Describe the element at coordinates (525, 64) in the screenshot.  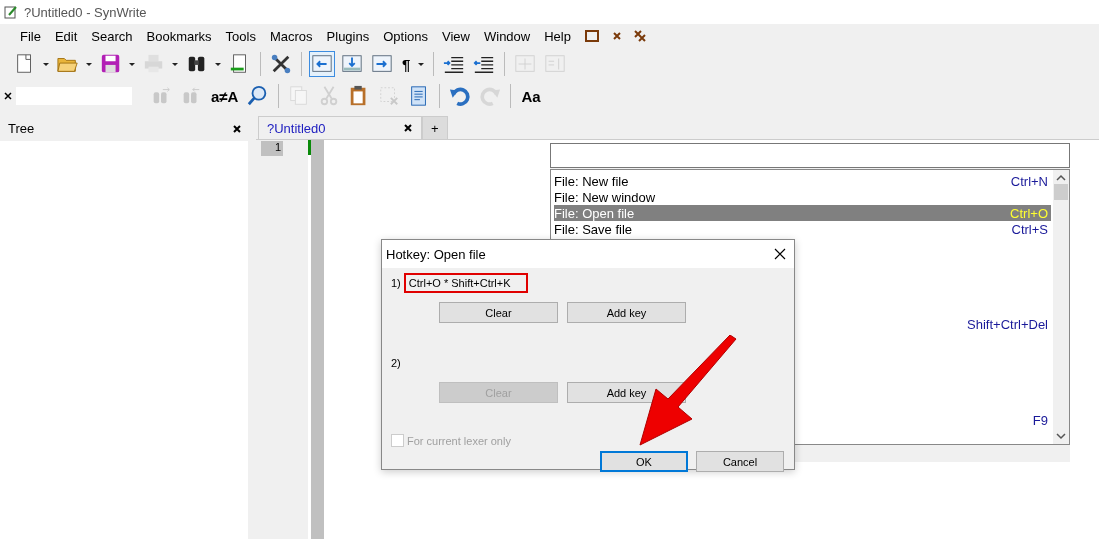
I see `sync-horizontal-icon` at that location.